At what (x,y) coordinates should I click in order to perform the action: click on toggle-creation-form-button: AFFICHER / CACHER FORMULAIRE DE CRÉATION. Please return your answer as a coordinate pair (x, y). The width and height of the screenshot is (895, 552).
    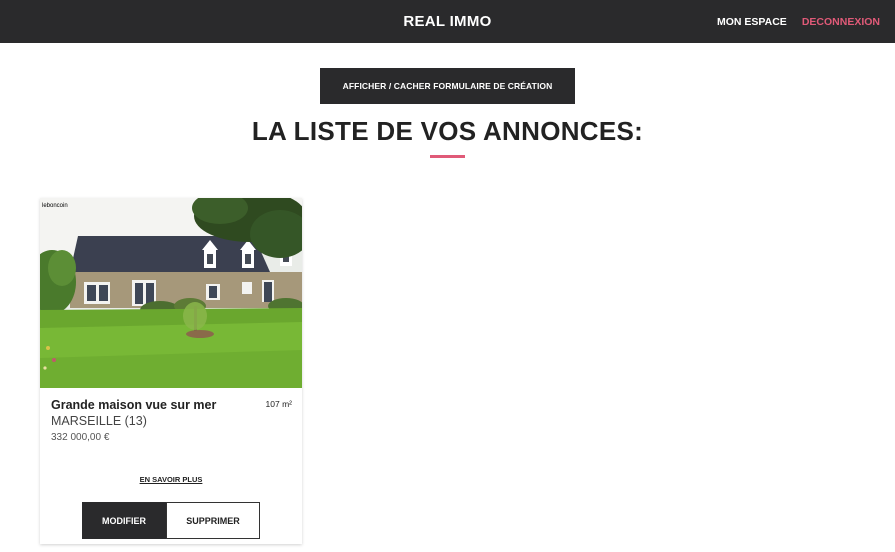
    Looking at the image, I should click on (447, 86).